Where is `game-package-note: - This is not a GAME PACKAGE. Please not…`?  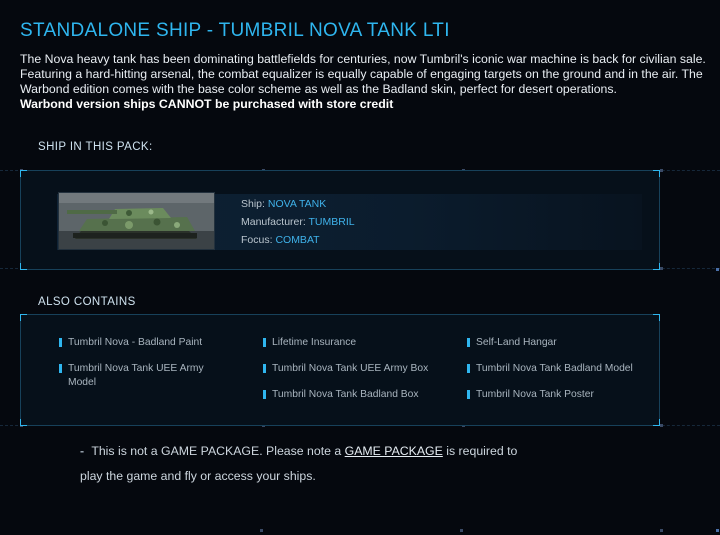 game-package-note: - This is not a GAME PACKAGE. Please not… is located at coordinates (300, 464).